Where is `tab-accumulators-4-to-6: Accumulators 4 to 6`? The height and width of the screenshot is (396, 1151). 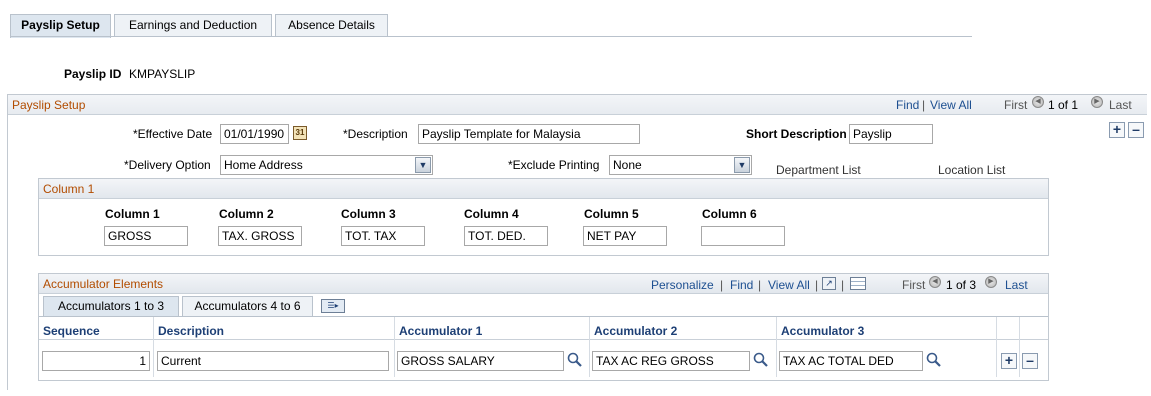 tab-accumulators-4-to-6: Accumulators 4 to 6 is located at coordinates (247, 306).